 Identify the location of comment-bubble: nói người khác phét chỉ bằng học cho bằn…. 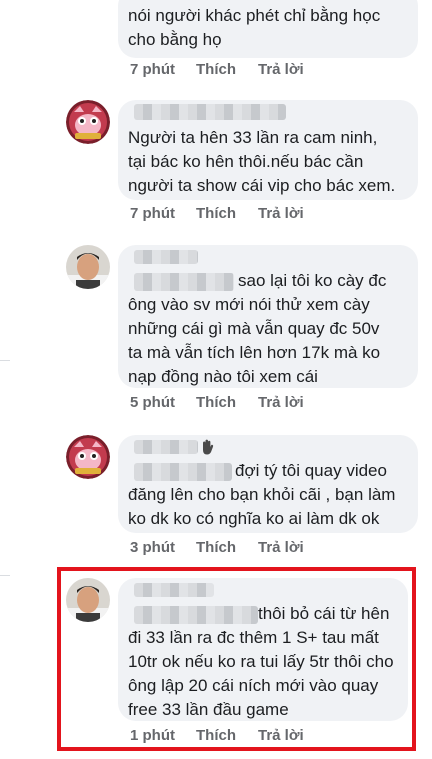
(268, 29).